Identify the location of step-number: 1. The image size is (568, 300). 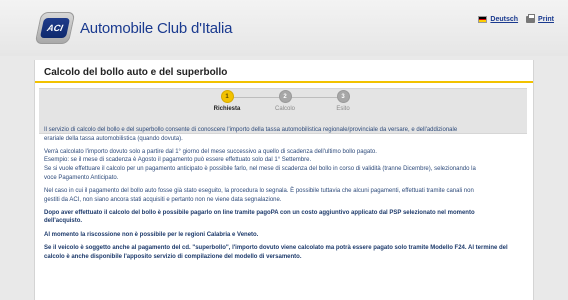
(227, 96).